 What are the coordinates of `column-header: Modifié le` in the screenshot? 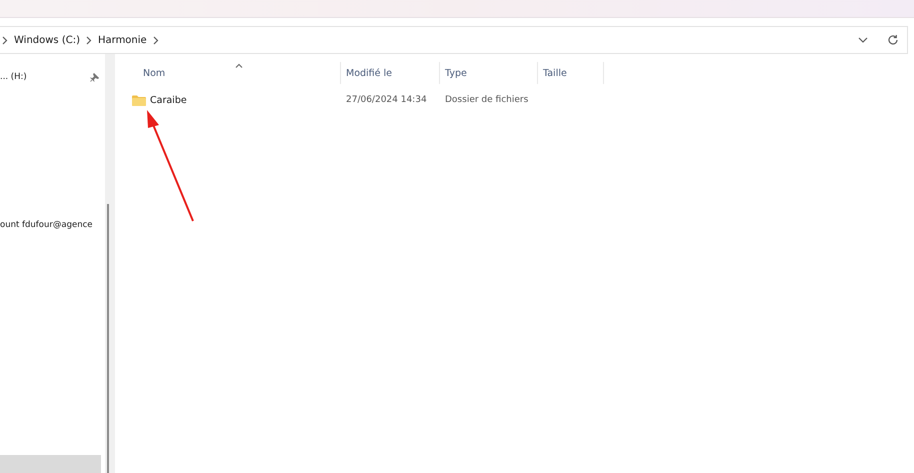 It's located at (390, 73).